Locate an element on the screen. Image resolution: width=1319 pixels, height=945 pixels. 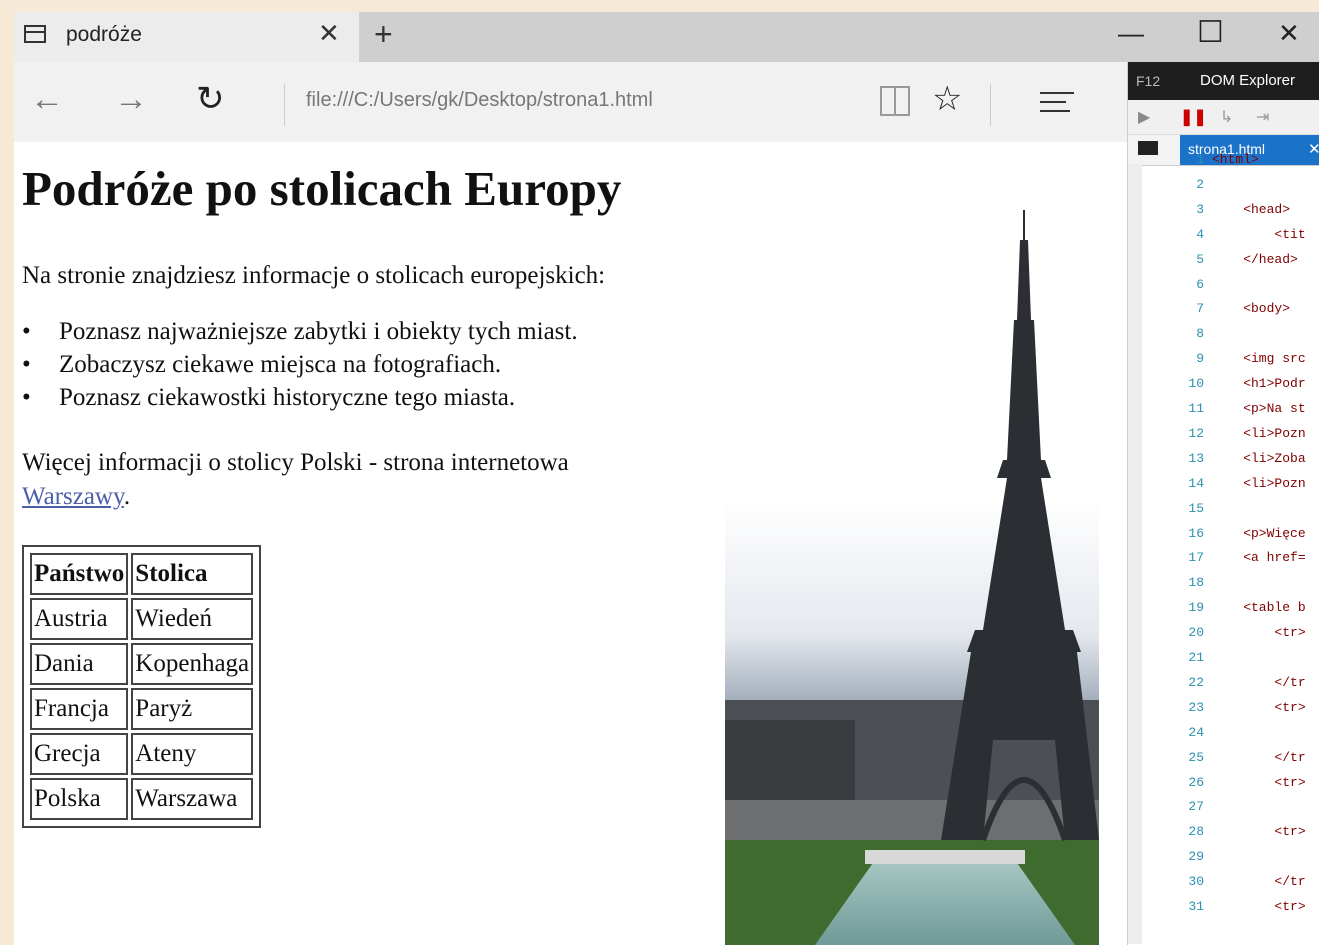
line-number: 6 is located at coordinates (1200, 284).